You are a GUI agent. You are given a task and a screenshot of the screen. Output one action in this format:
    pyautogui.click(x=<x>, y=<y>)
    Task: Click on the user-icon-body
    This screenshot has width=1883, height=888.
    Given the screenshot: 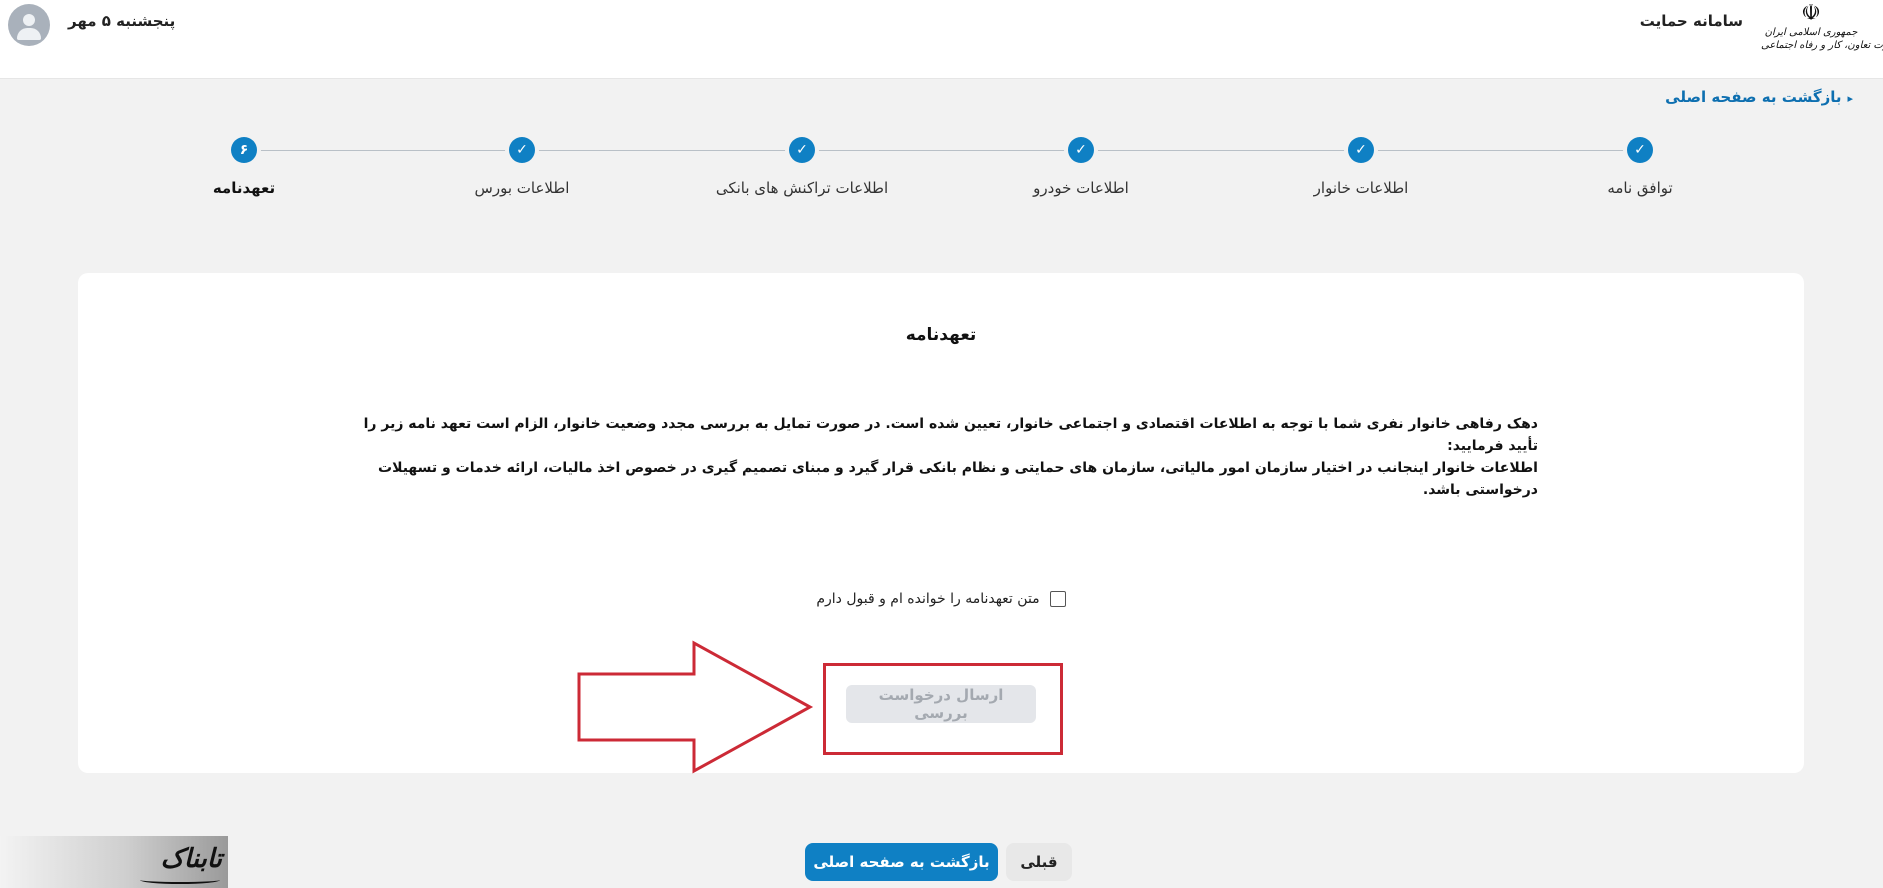 What is the action you would take?
    pyautogui.click(x=29, y=34)
    